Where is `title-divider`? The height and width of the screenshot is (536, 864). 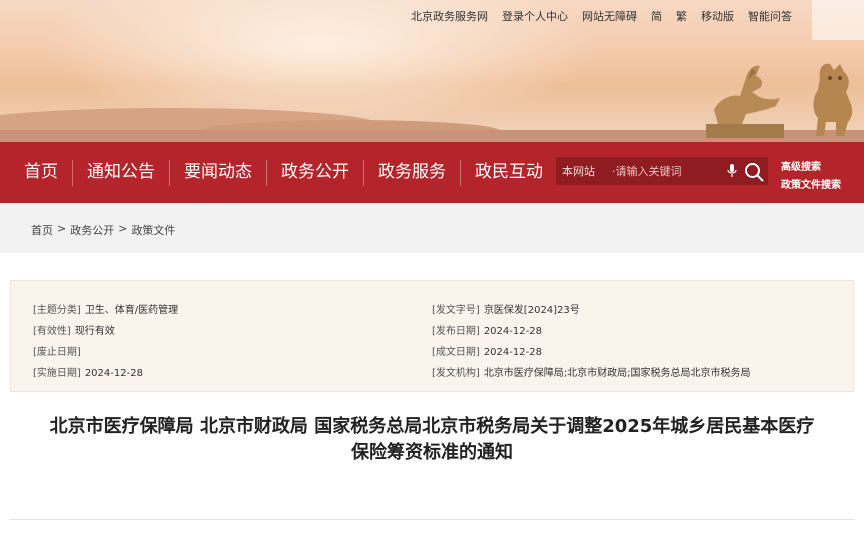
title-divider is located at coordinates (432, 519).